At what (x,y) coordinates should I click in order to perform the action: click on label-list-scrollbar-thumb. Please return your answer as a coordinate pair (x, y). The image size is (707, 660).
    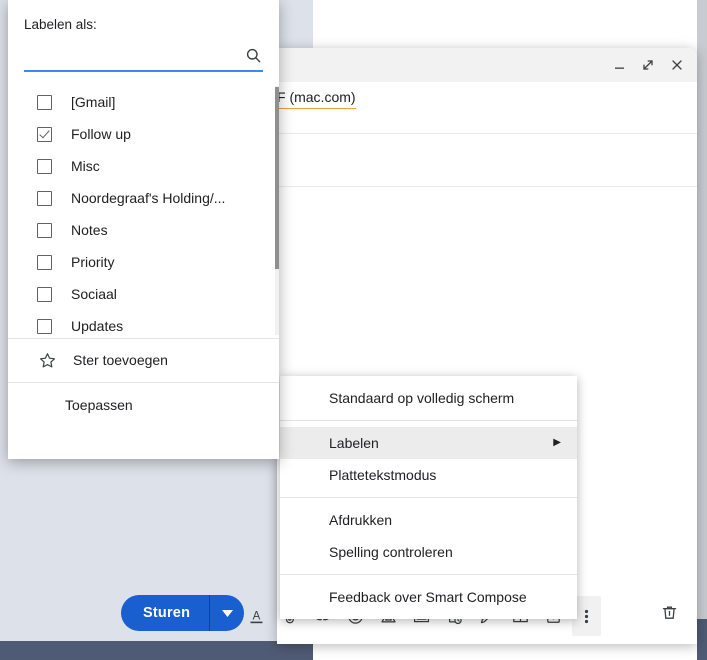
    Looking at the image, I should click on (277, 178).